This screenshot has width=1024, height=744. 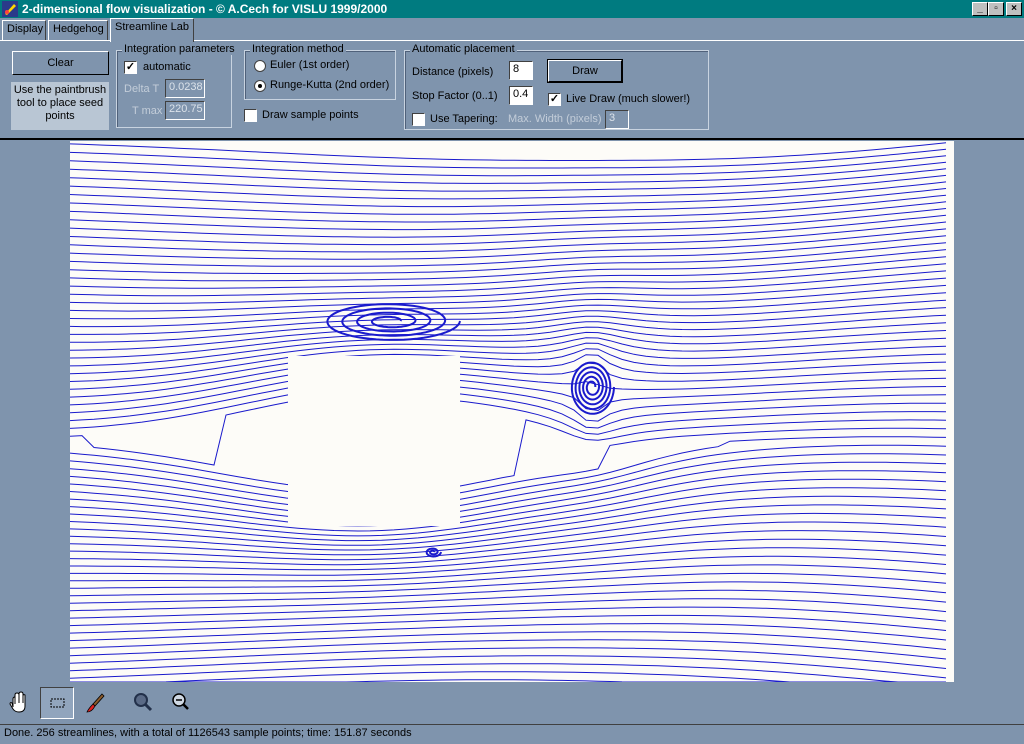 What do you see at coordinates (310, 65) in the screenshot?
I see `euler-label: Euler (1st order)` at bounding box center [310, 65].